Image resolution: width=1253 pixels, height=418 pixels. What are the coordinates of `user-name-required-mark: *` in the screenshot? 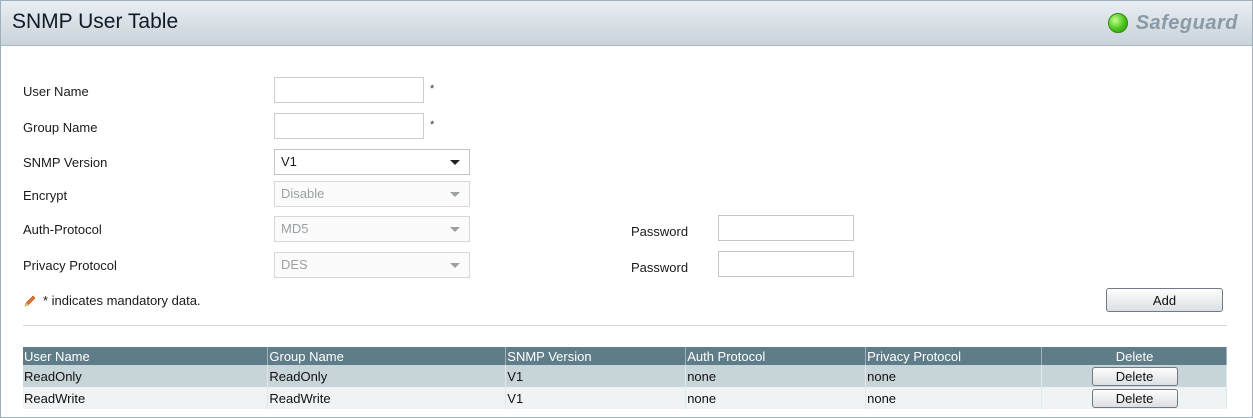 It's located at (432, 89).